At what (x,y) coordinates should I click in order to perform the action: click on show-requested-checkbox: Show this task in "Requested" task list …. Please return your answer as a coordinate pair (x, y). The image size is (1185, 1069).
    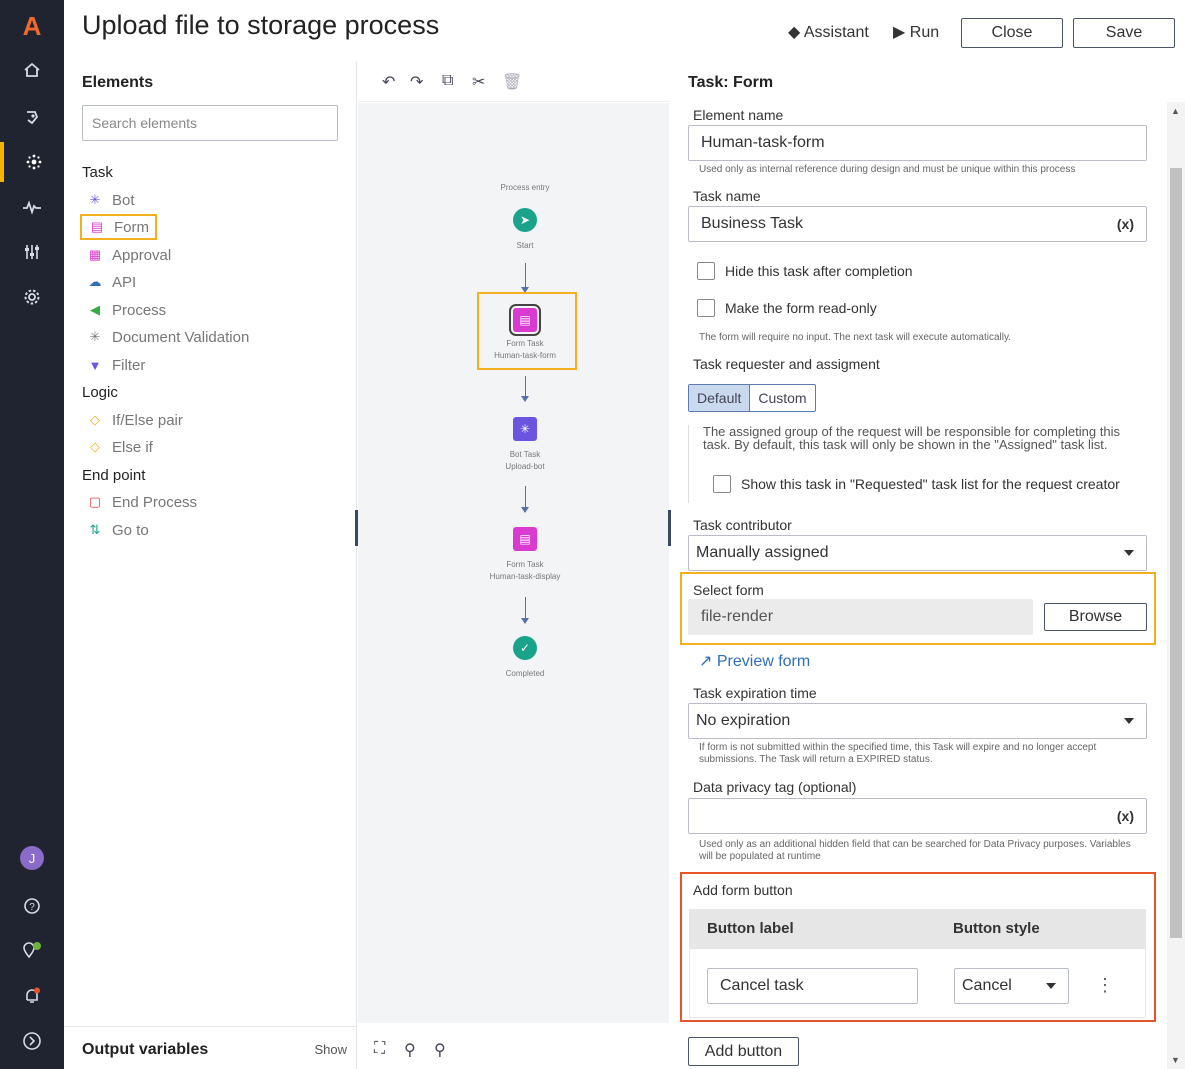
    Looking at the image, I should click on (916, 484).